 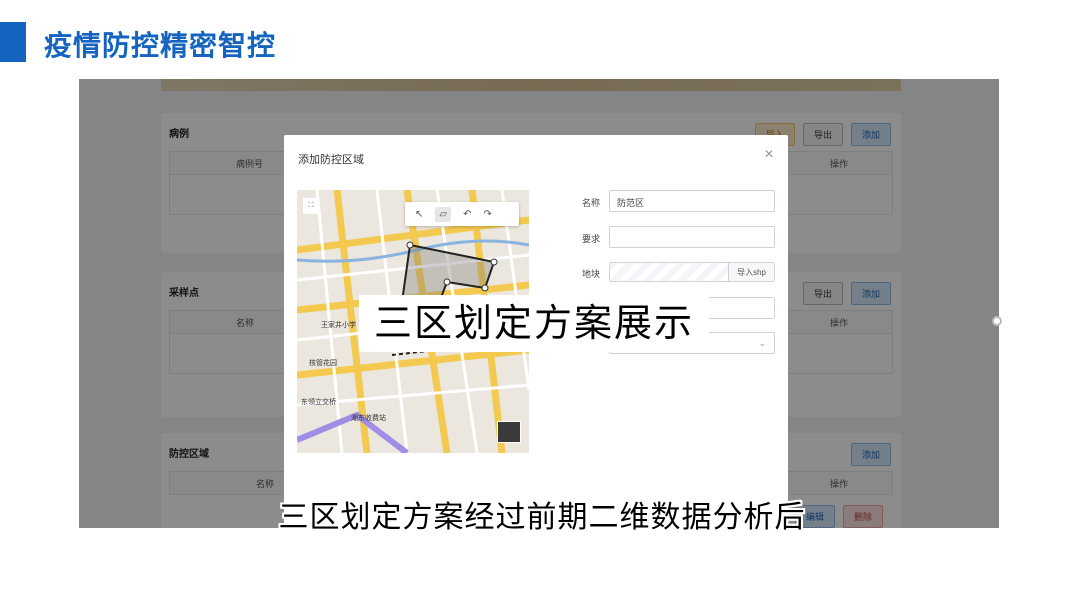 What do you see at coordinates (591, 274) in the screenshot?
I see `plot-label: 地块` at bounding box center [591, 274].